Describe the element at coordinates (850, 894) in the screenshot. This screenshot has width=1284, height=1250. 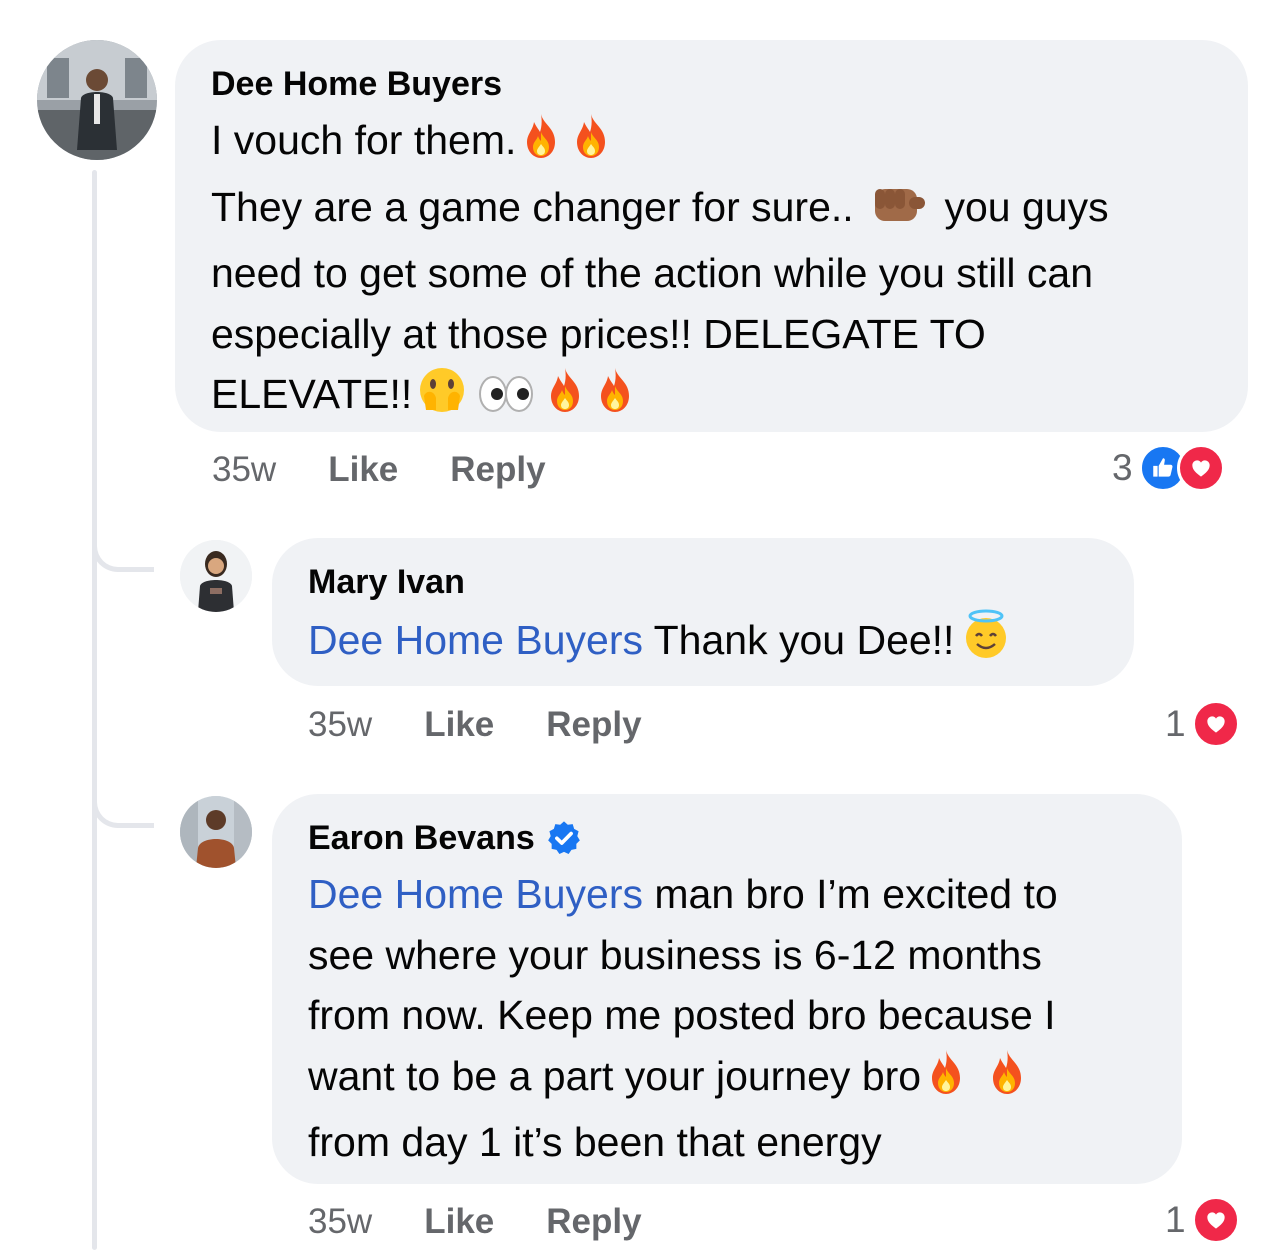
I see `comment-line: man bro I’m excited to` at that location.